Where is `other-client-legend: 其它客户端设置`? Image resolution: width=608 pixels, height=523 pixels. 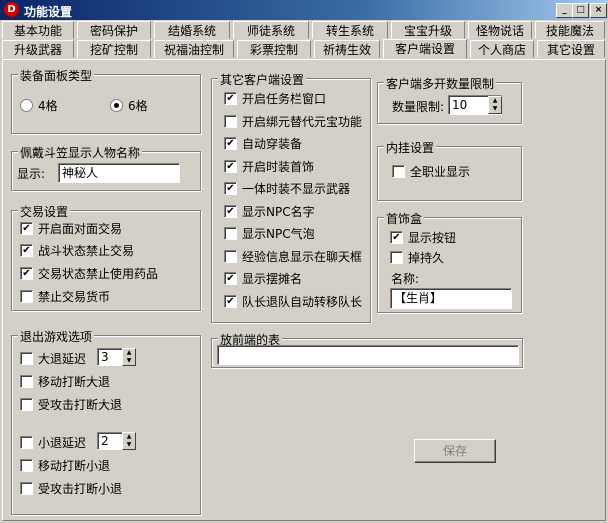
other-client-legend: 其它客户端设置 is located at coordinates (262, 79).